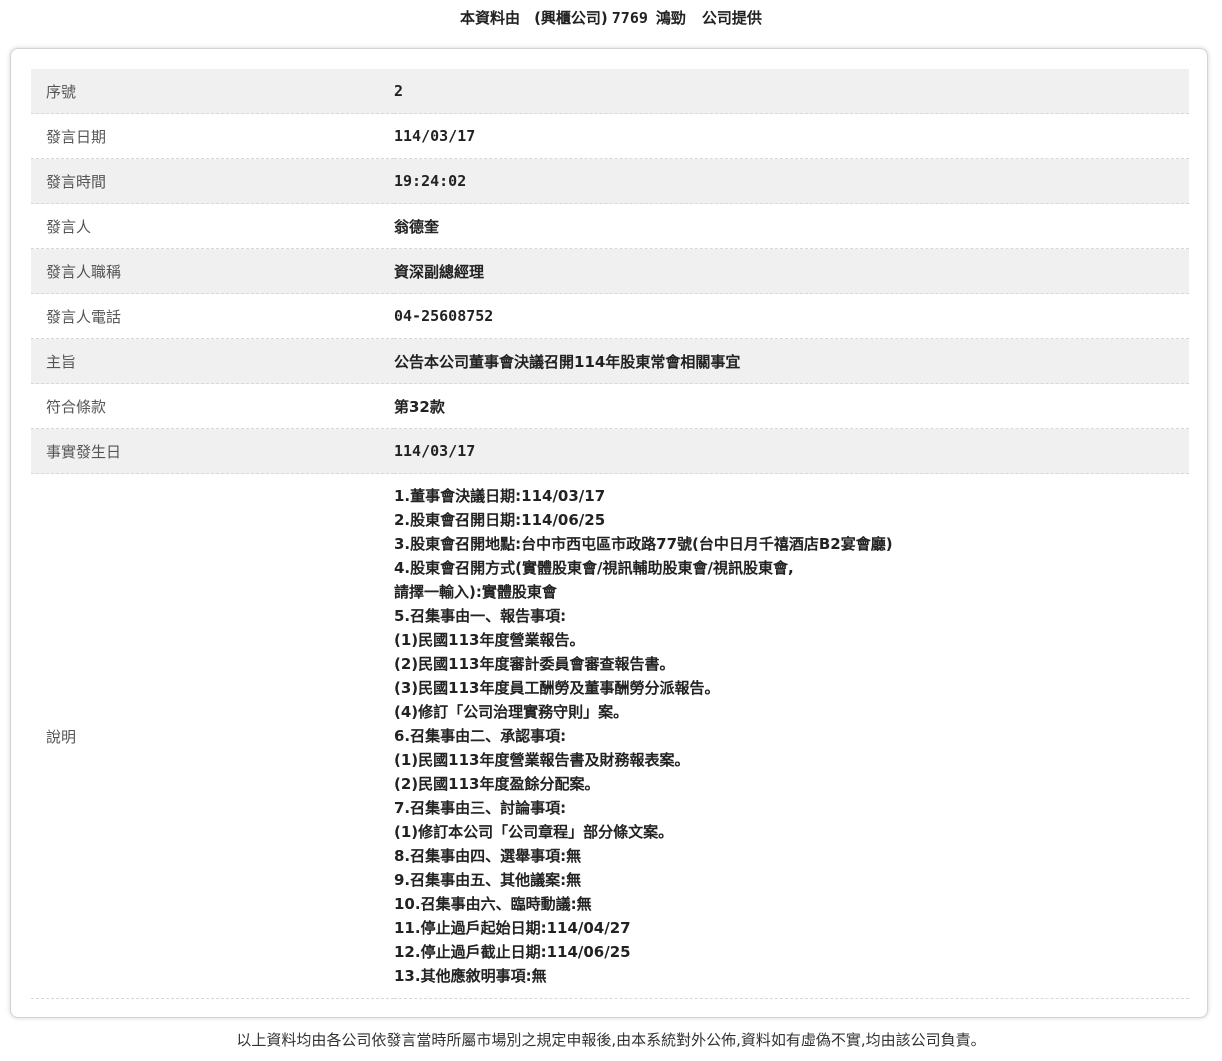 Image resolution: width=1222 pixels, height=1061 pixels. What do you see at coordinates (61, 361) in the screenshot?
I see `row-label: 主旨` at bounding box center [61, 361].